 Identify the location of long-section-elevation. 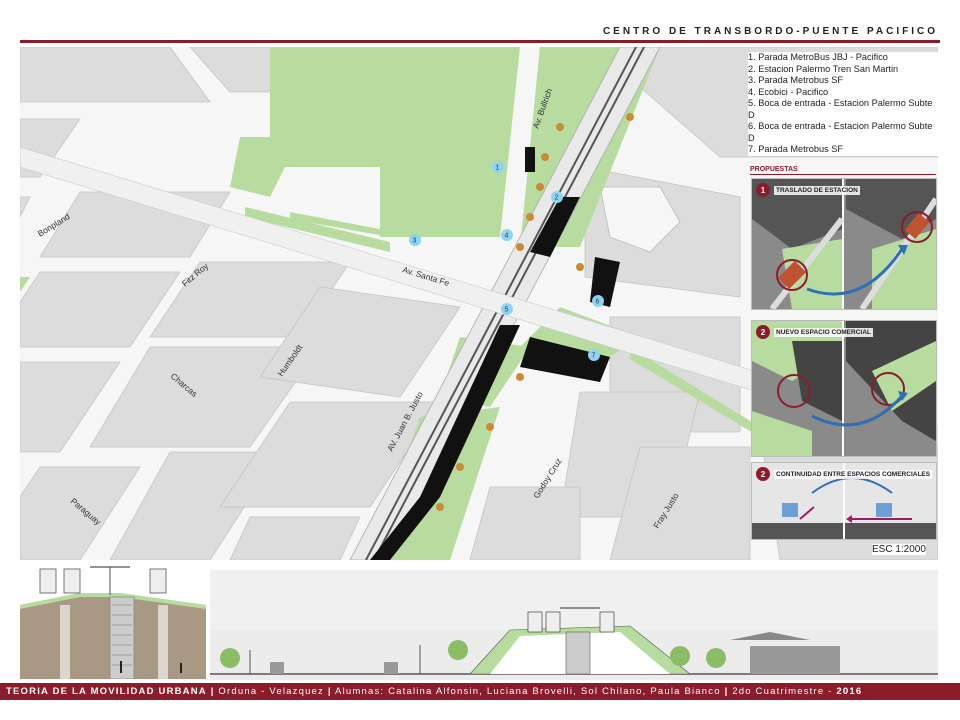
(574, 625).